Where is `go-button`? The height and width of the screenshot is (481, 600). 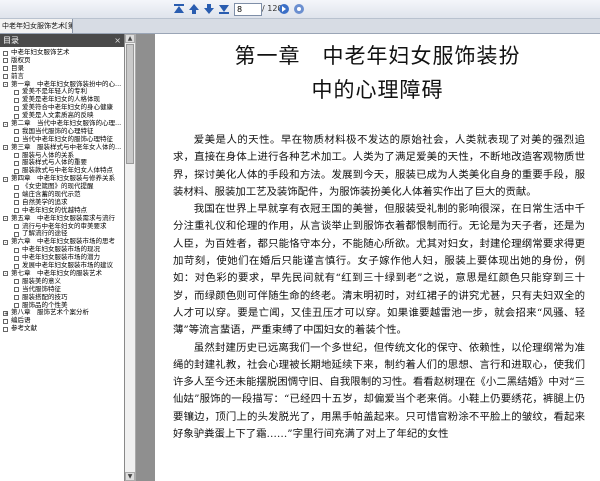
go-button is located at coordinates (284, 9).